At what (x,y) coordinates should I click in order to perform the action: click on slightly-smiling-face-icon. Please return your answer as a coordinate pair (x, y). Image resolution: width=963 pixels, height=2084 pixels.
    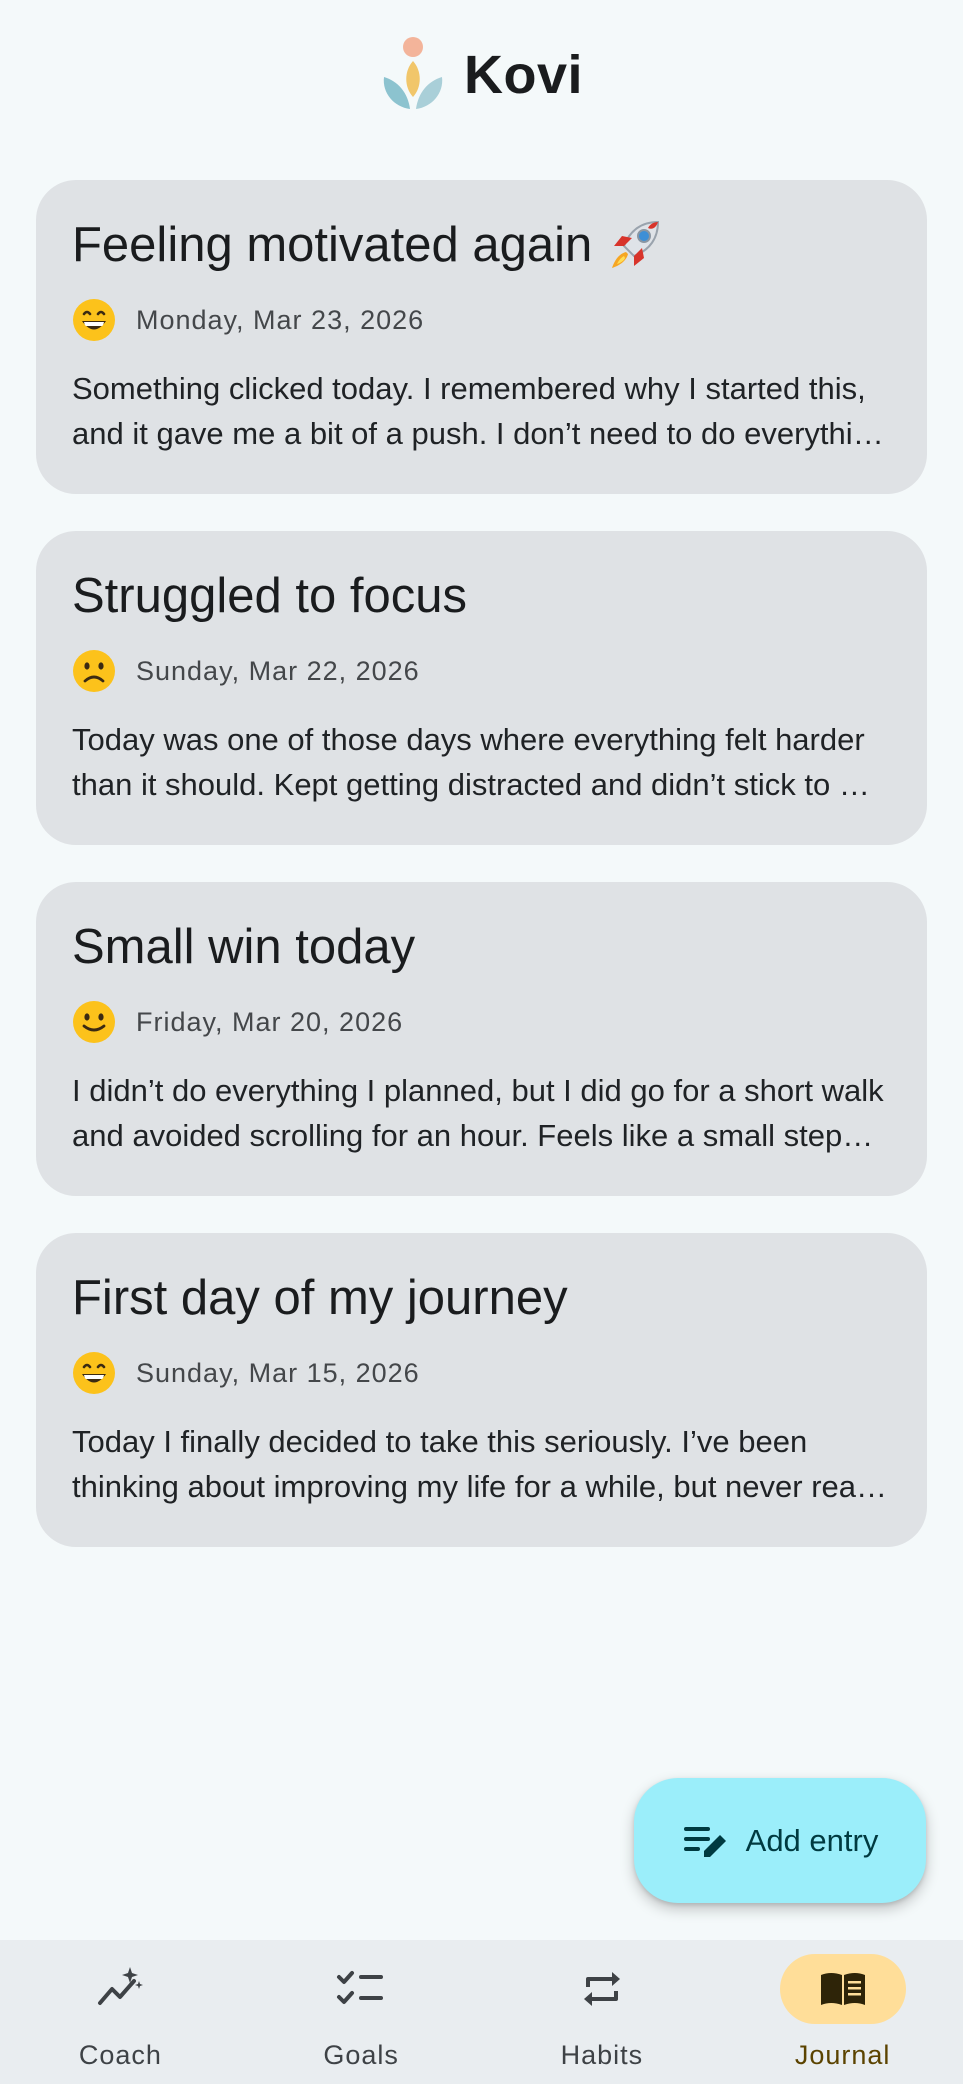
    Looking at the image, I should click on (94, 1022).